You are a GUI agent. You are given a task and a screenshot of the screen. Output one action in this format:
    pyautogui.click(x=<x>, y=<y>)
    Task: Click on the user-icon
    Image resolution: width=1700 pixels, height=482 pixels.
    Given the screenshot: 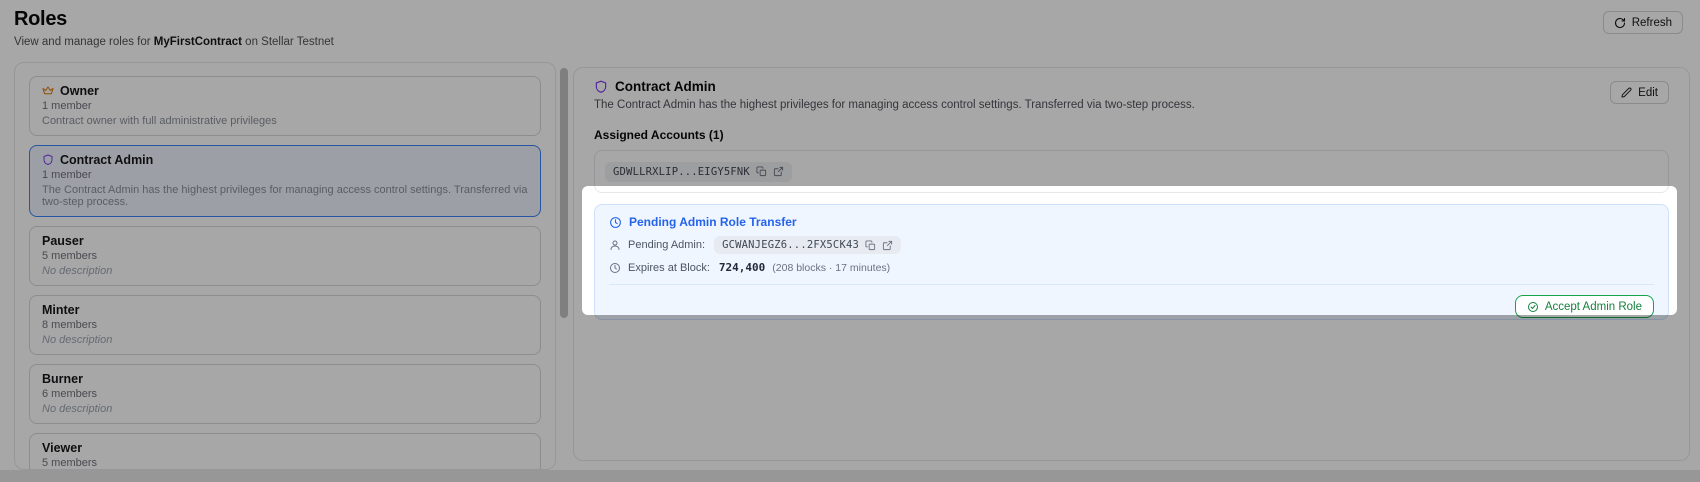 What is the action you would take?
    pyautogui.click(x=615, y=245)
    